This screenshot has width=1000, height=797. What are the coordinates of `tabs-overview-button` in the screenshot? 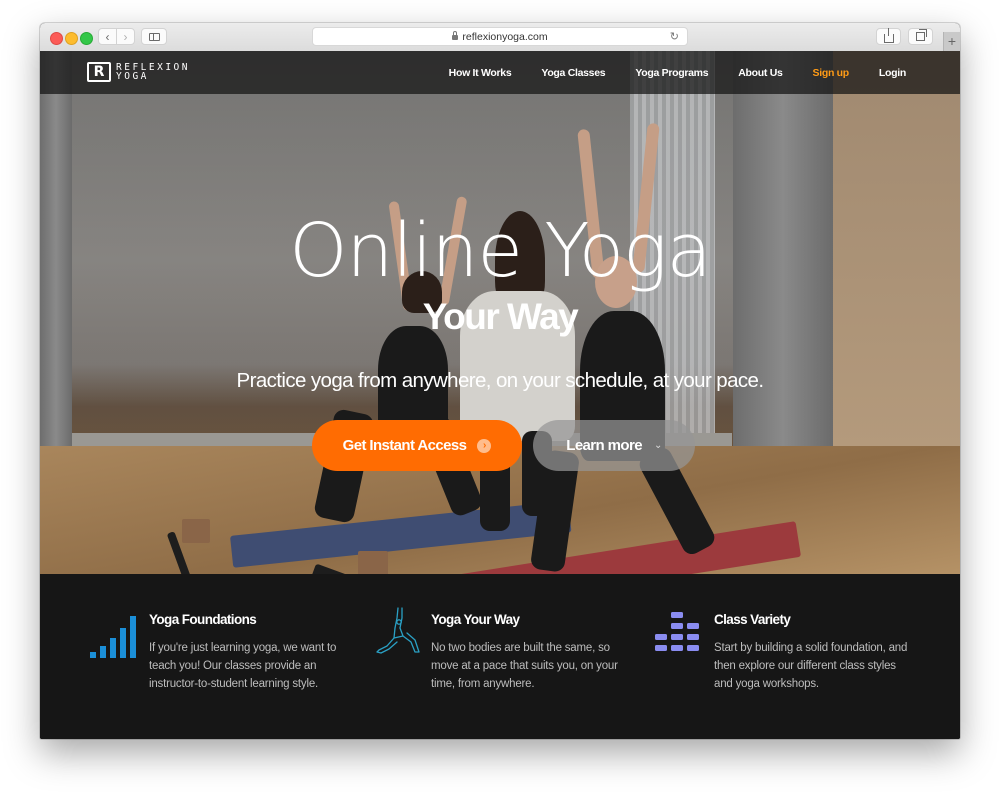 It's located at (920, 36).